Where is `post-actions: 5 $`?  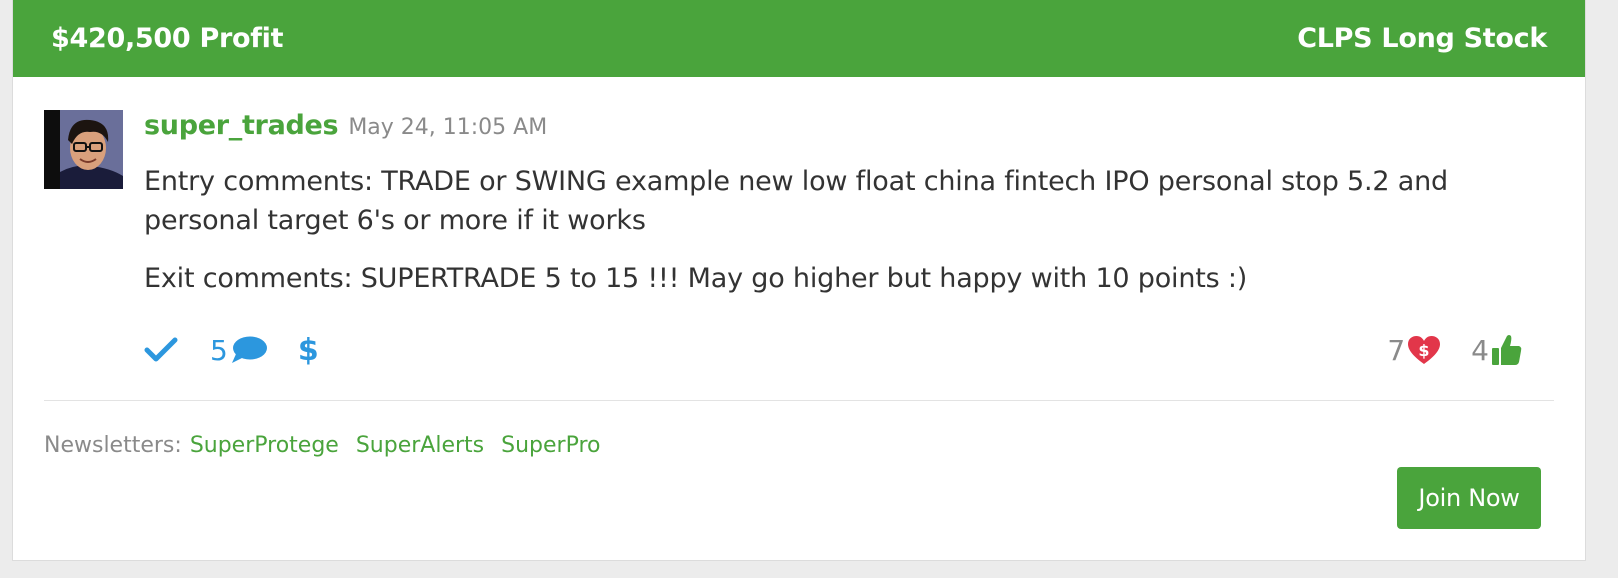 post-actions: 5 $ is located at coordinates (231, 350).